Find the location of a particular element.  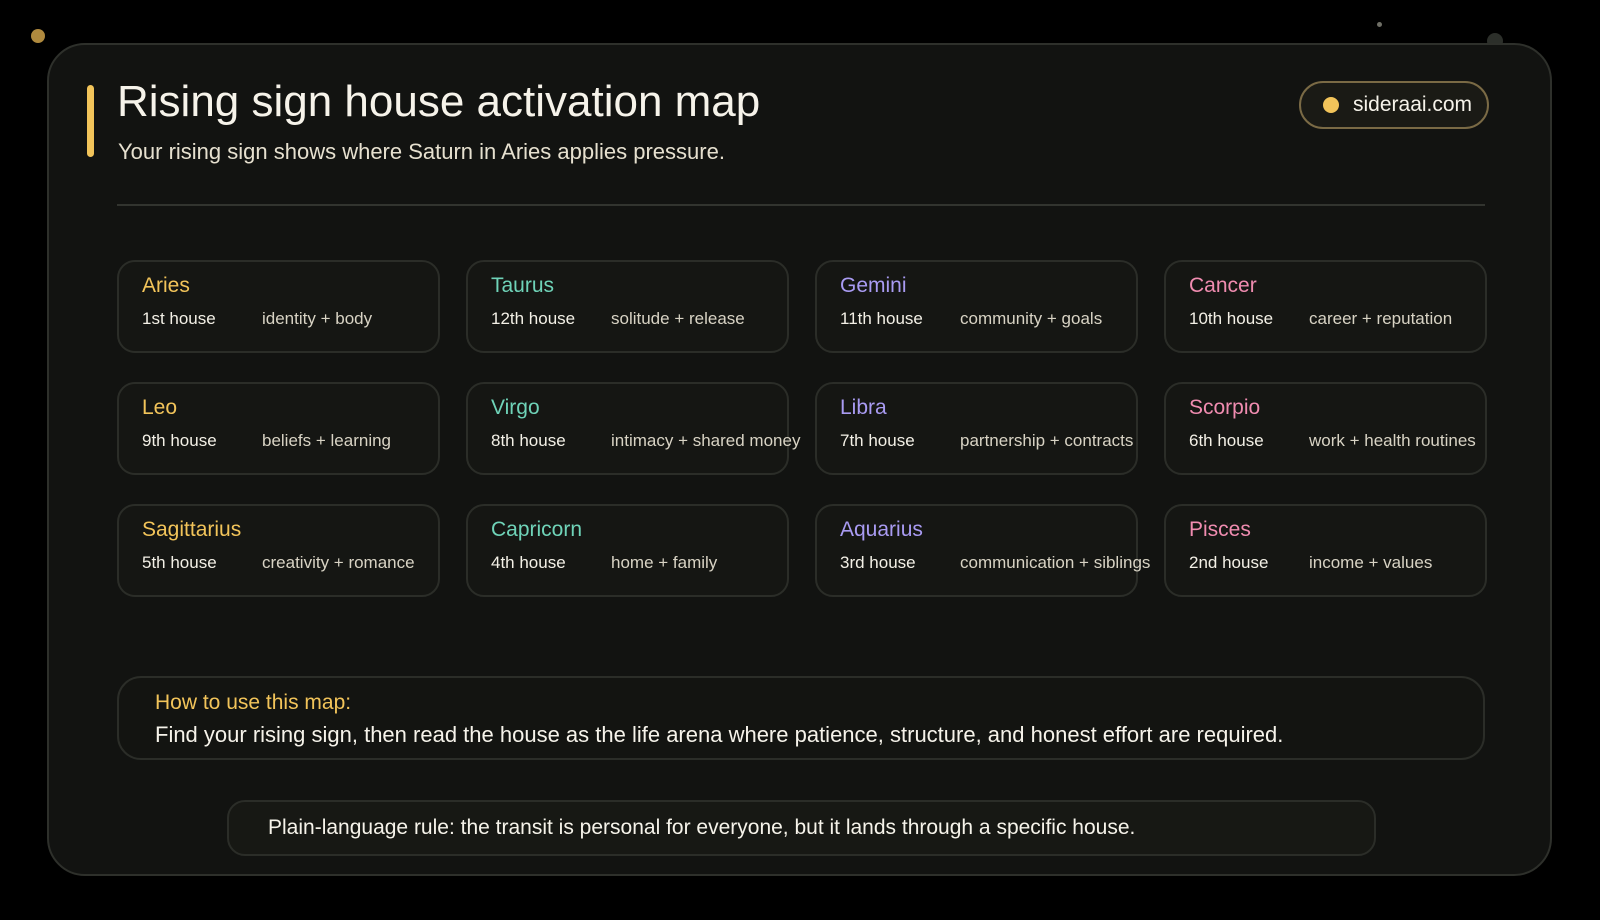

sign-name: Virgo is located at coordinates (515, 407).